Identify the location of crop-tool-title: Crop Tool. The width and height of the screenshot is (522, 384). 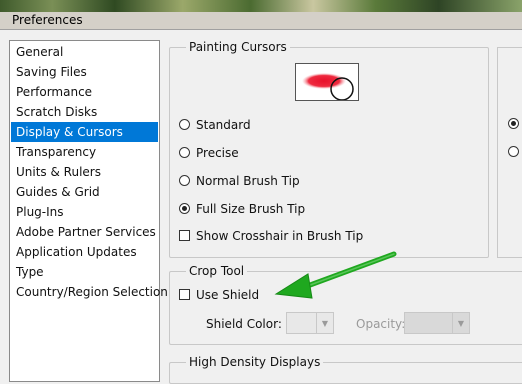
(217, 271).